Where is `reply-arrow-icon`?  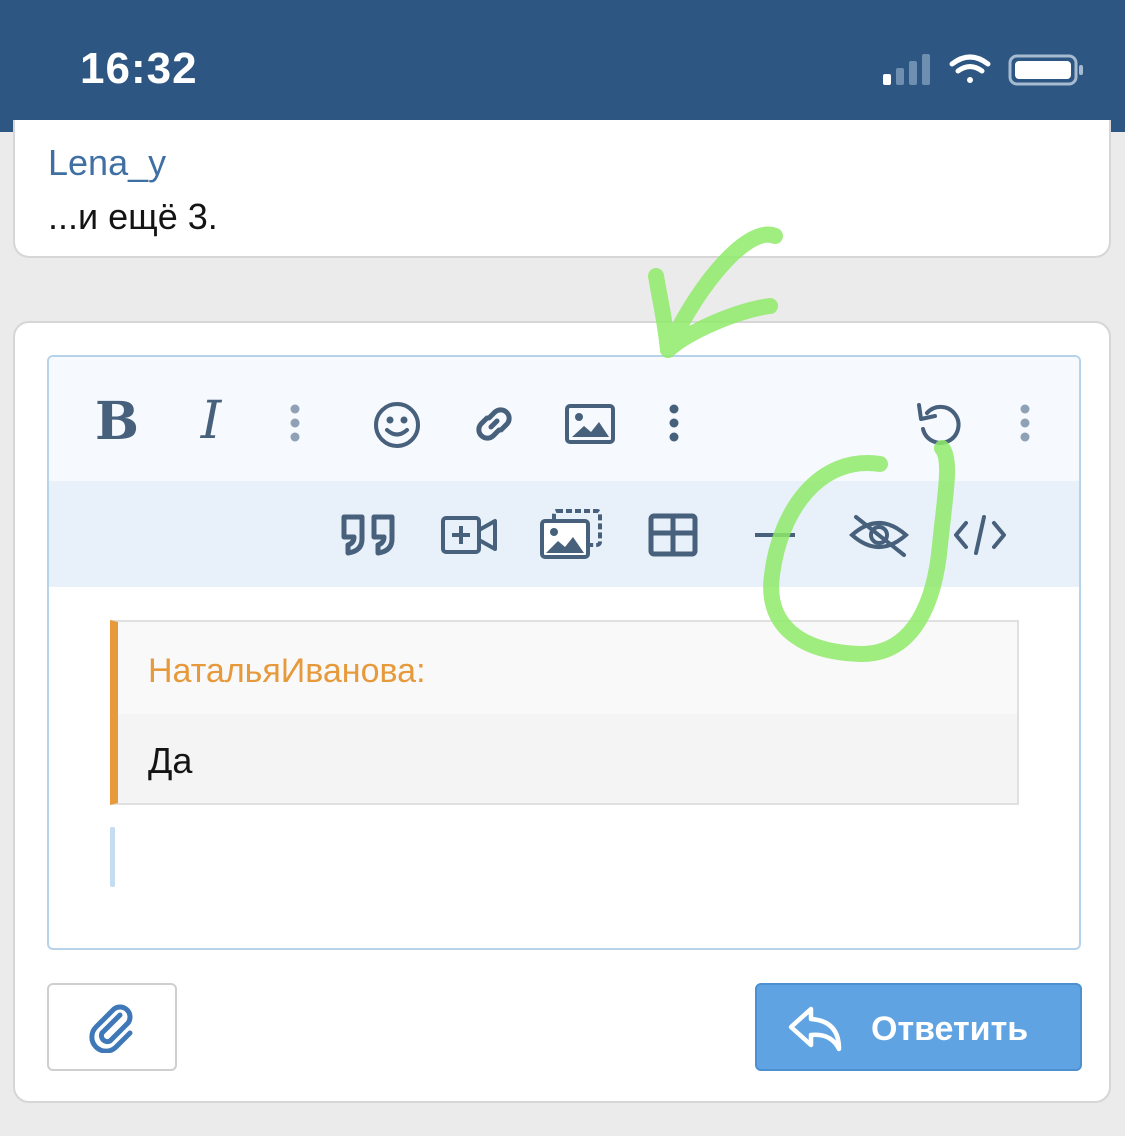 reply-arrow-icon is located at coordinates (815, 1029).